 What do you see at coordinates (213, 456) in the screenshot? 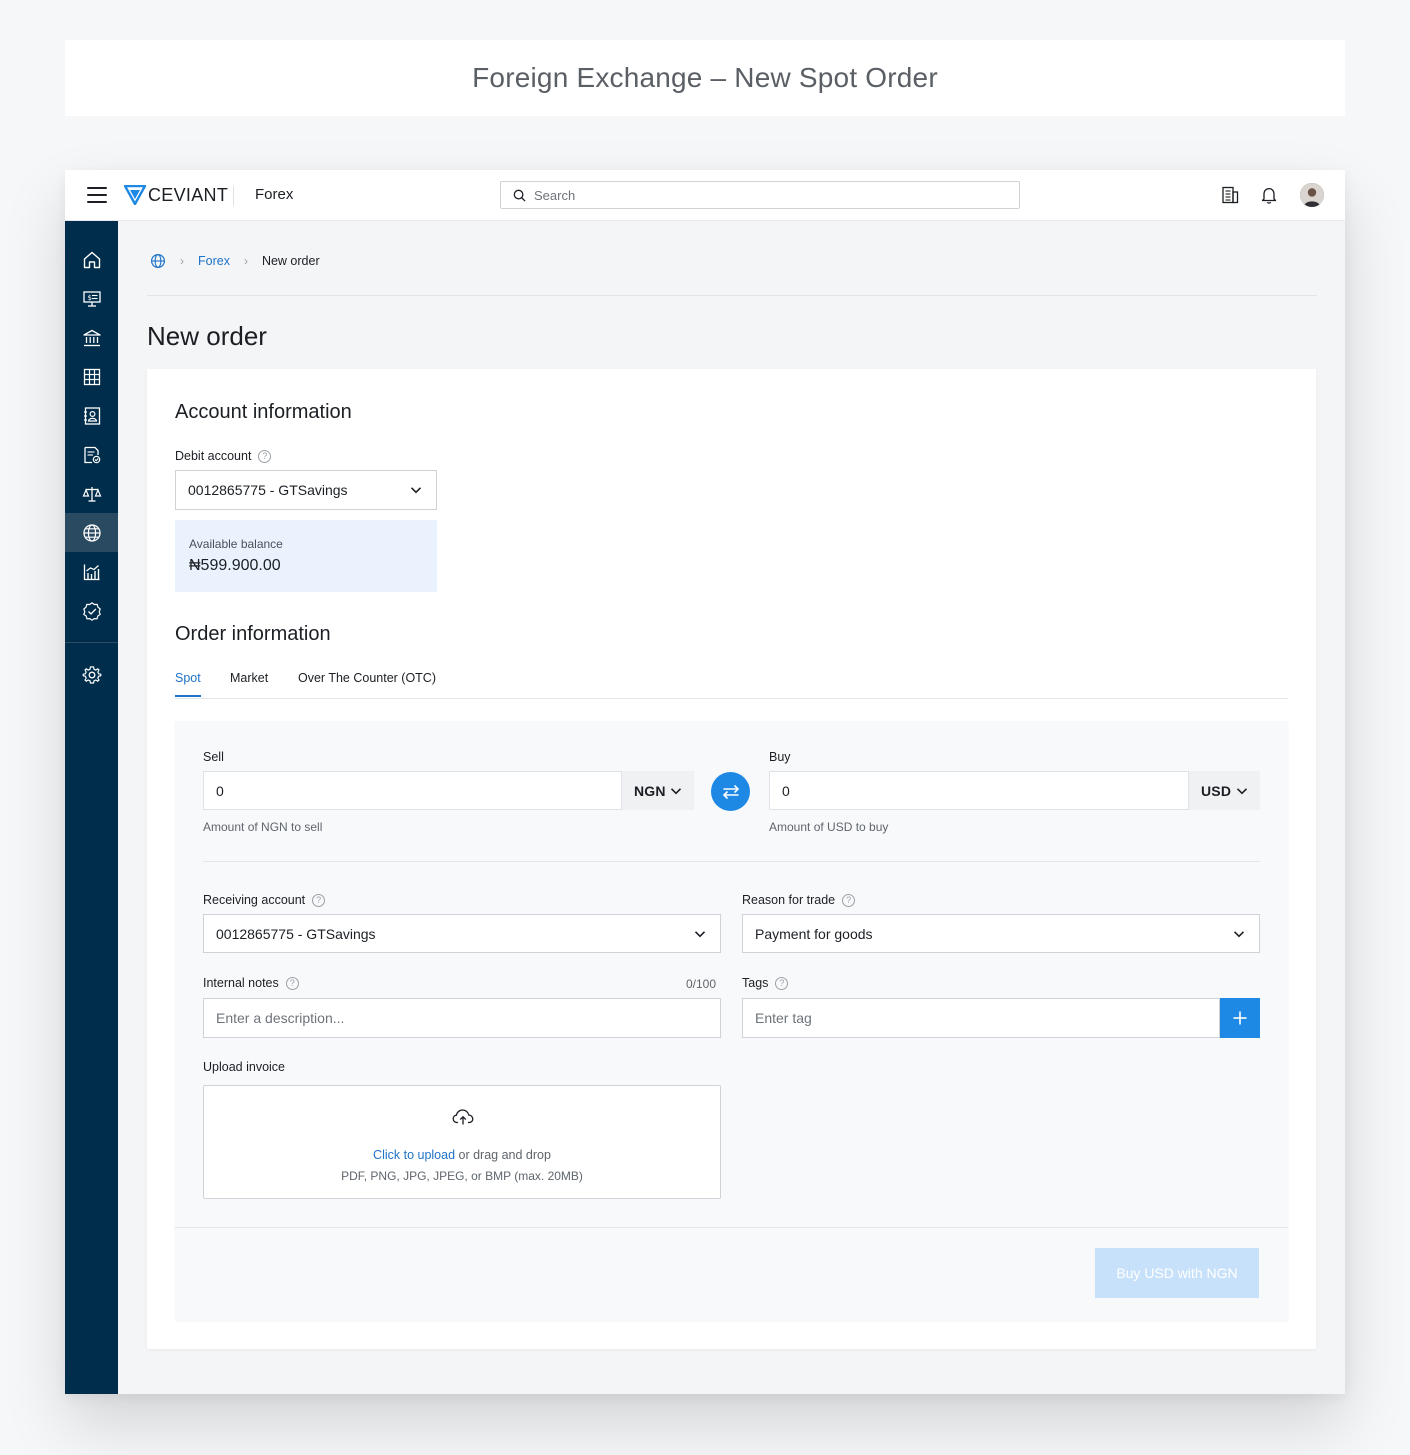
I see `debit-account-label-text: Debit account` at bounding box center [213, 456].